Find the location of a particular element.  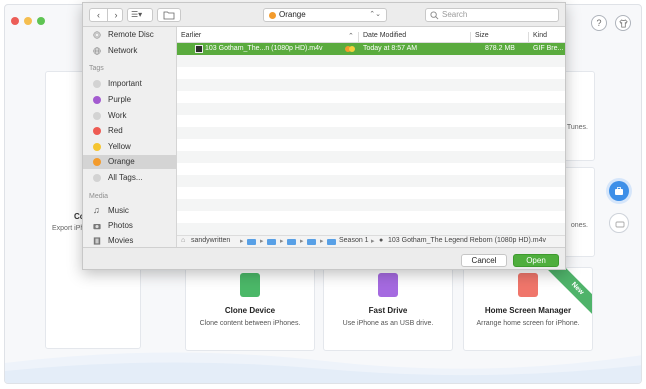

sidebar-item-label: Purple is located at coordinates (120, 99).